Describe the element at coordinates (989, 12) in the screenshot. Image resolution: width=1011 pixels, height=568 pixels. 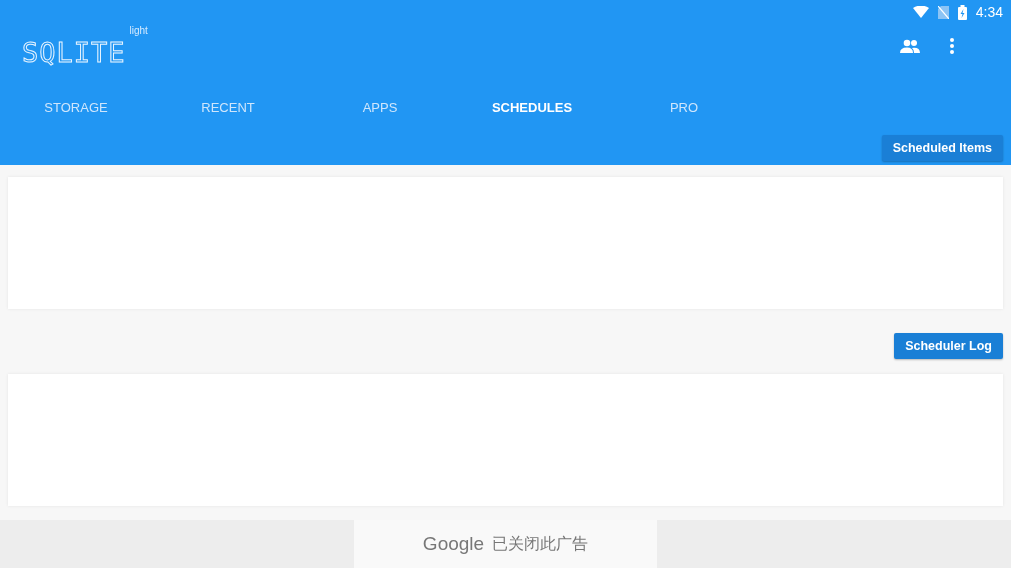
I see `status-time: 4:34` at that location.